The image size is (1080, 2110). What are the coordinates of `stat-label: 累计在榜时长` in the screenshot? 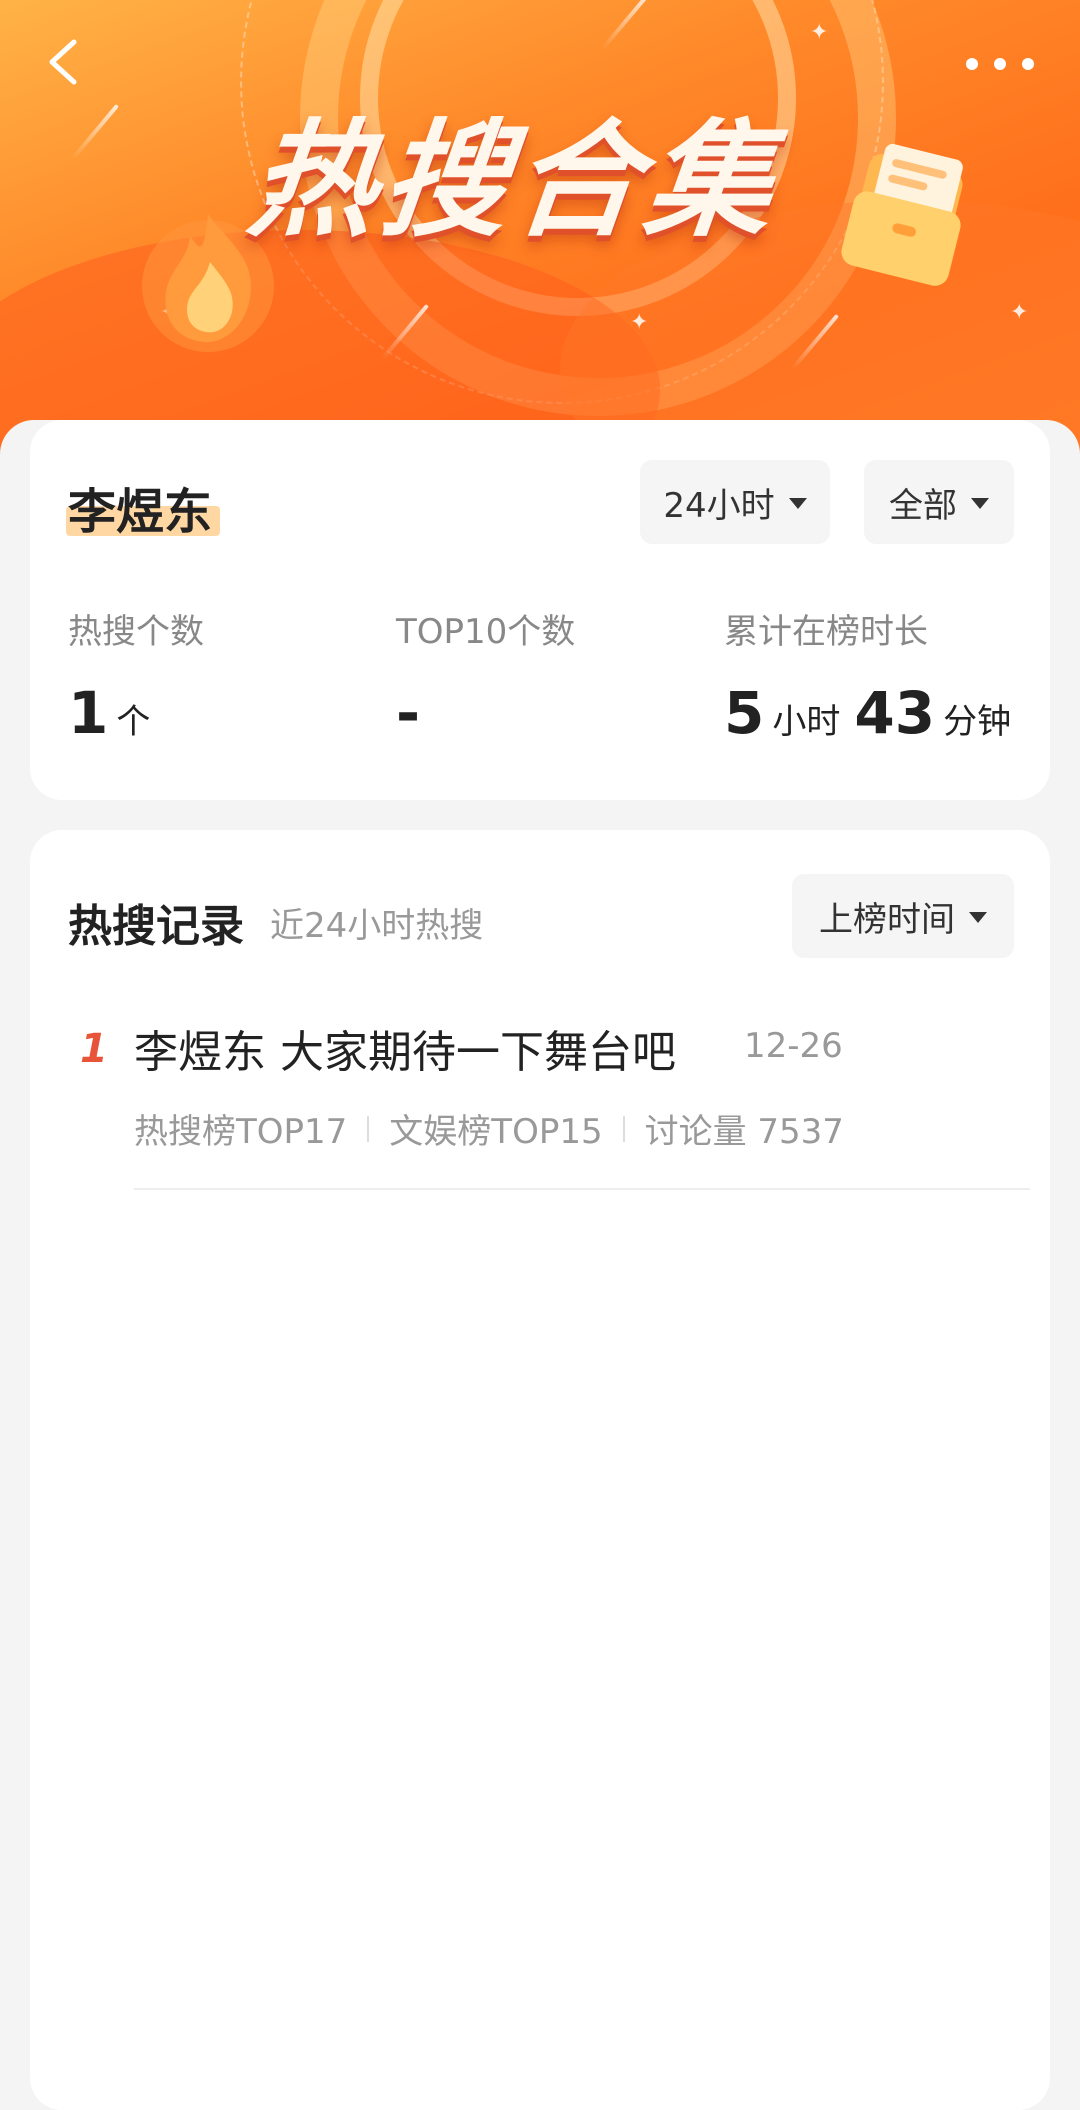 It's located at (826, 632).